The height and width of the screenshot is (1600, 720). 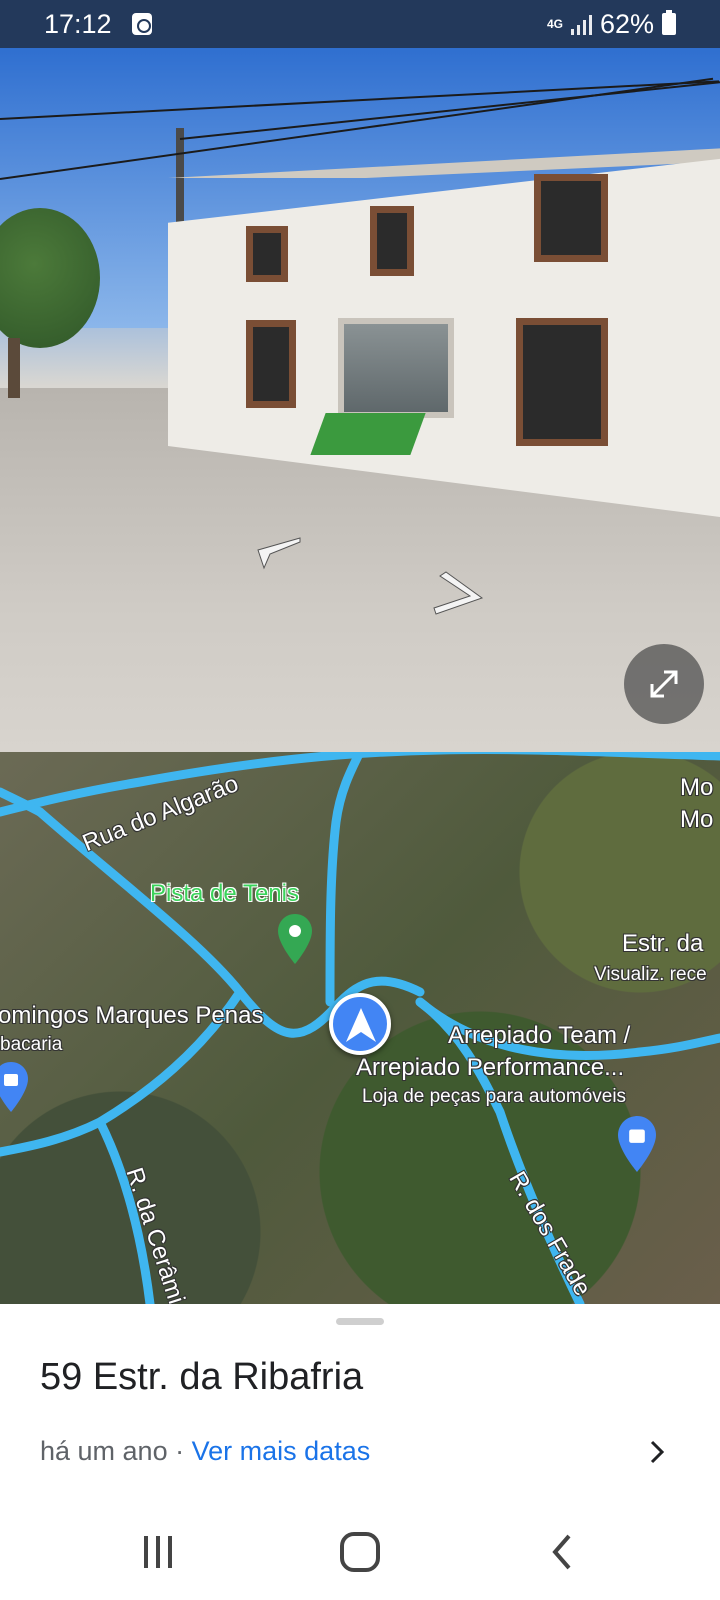 I want to click on back-icon, so click(x=561, y=1552).